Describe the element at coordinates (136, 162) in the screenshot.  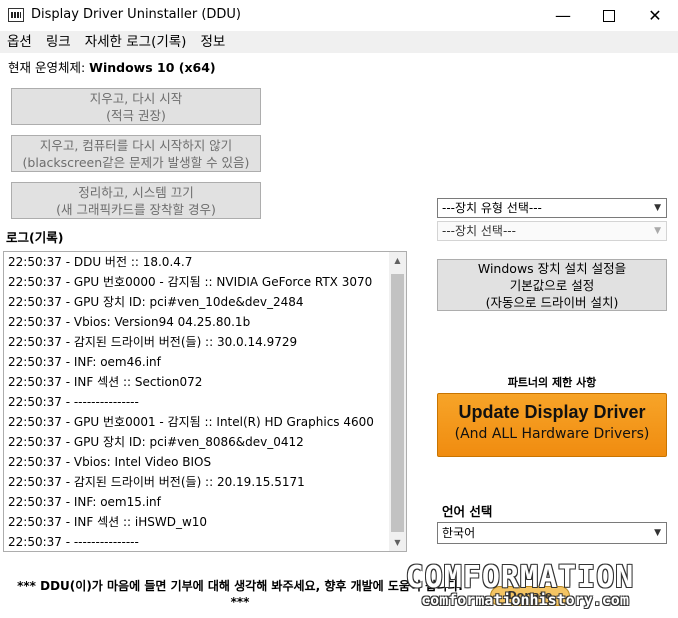
I see `button-line: (blackscreen같은 문제가 발생할 수 있음)` at that location.